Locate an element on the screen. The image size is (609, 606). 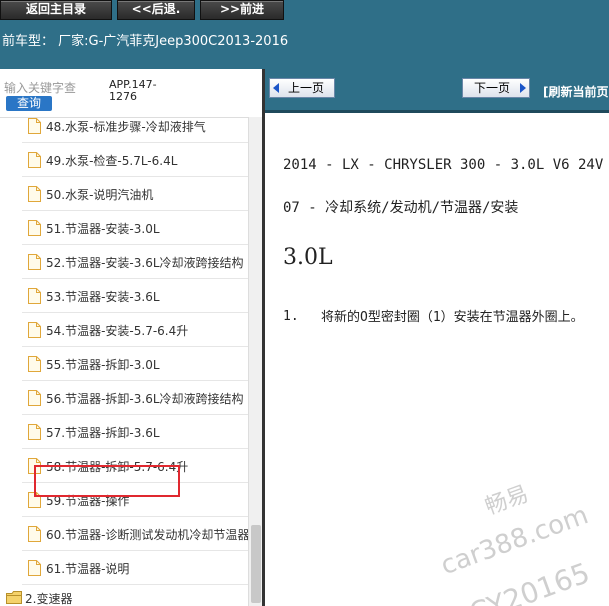
prev-page-label: 上一页 is located at coordinates (305, 88).